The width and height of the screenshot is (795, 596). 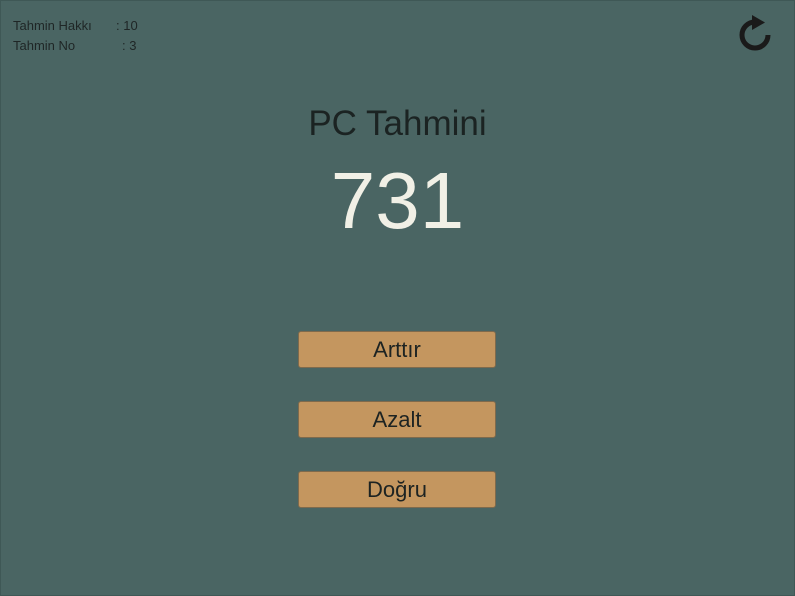 What do you see at coordinates (52, 25) in the screenshot?
I see `stat-rights-label: Tahmin Hakkı` at bounding box center [52, 25].